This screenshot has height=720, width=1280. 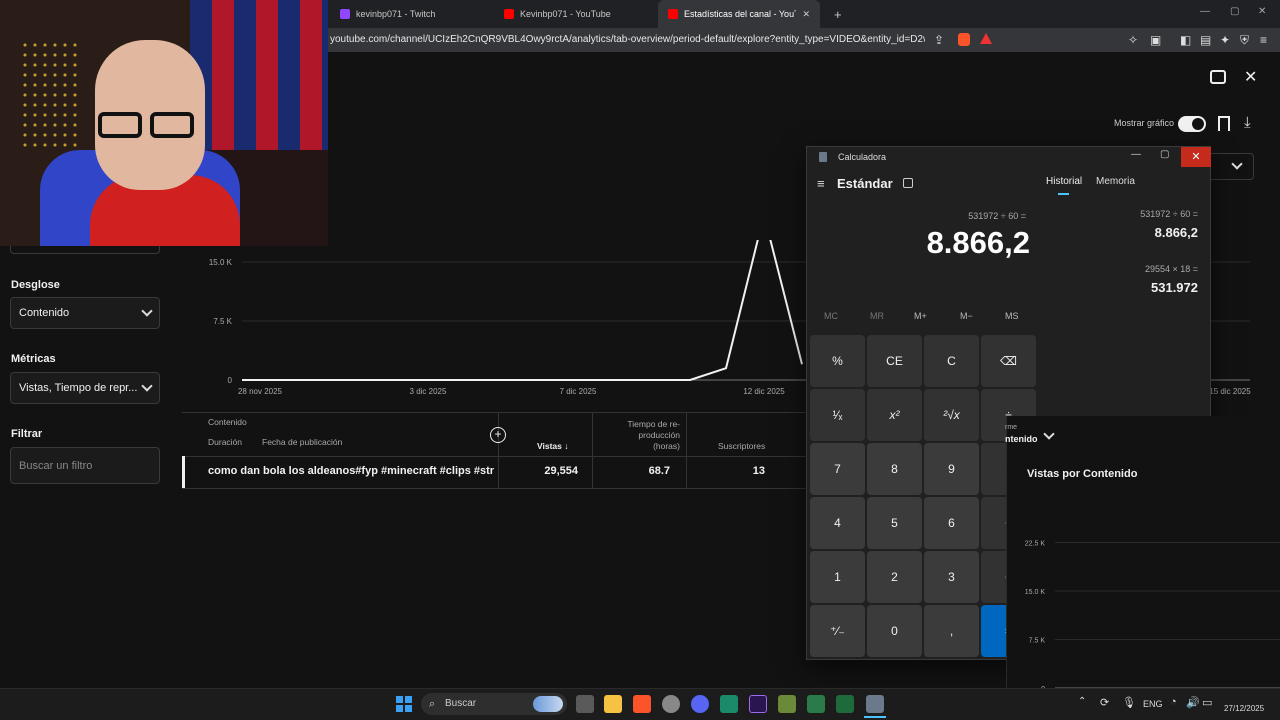 What do you see at coordinates (894, 577) in the screenshot?
I see `key-2: 2` at bounding box center [894, 577].